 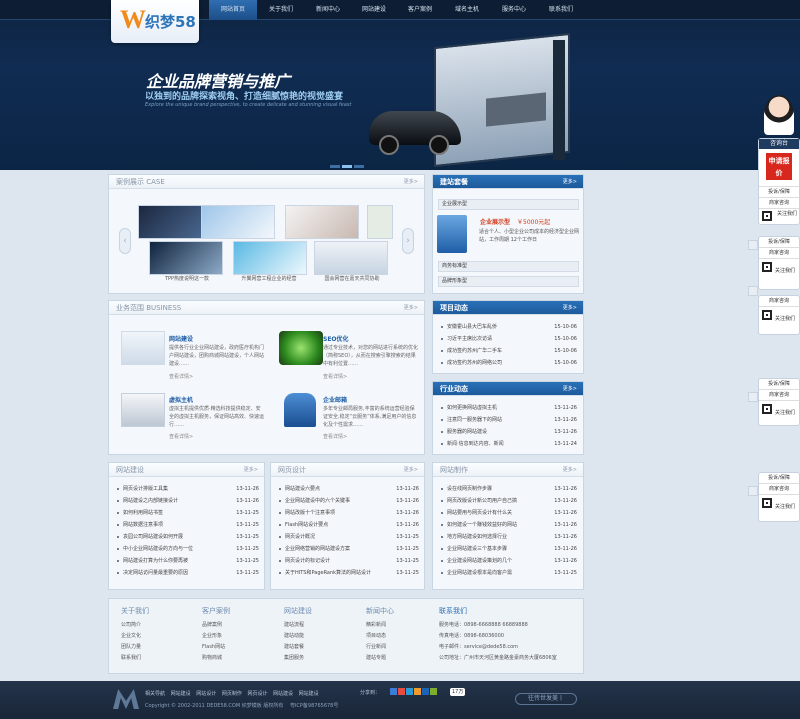 I want to click on footer-link: 精彩新闻, so click(x=380, y=625).